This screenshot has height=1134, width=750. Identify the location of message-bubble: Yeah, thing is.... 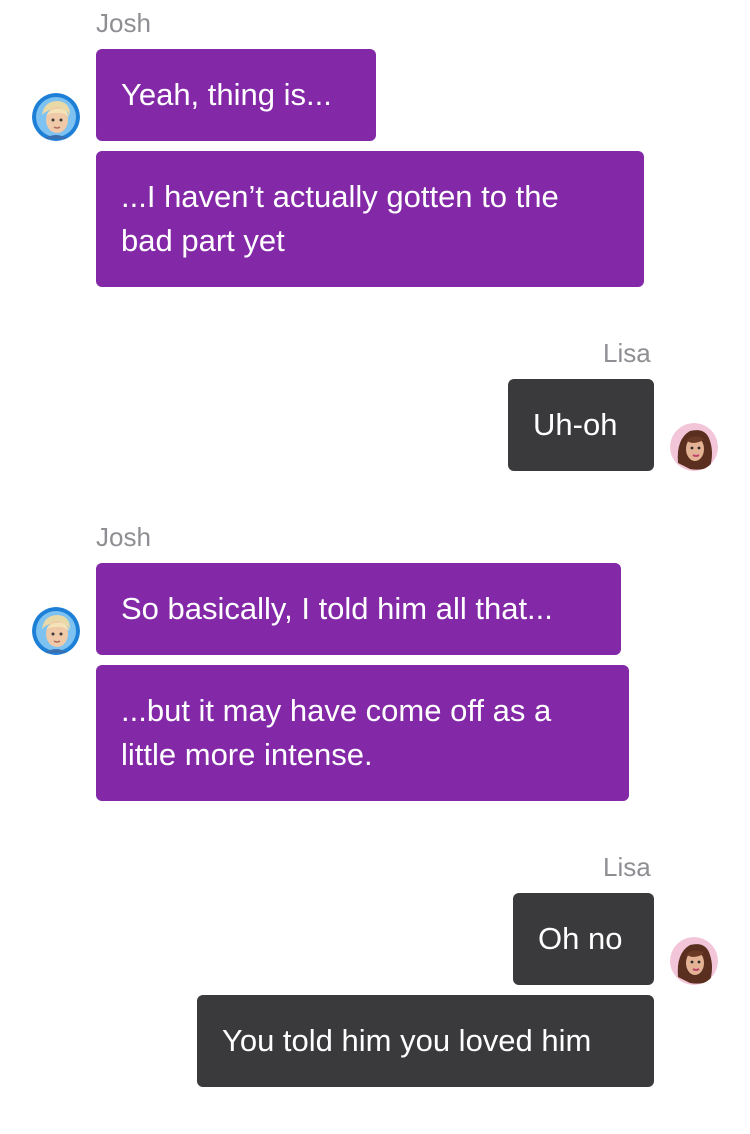
(236, 95).